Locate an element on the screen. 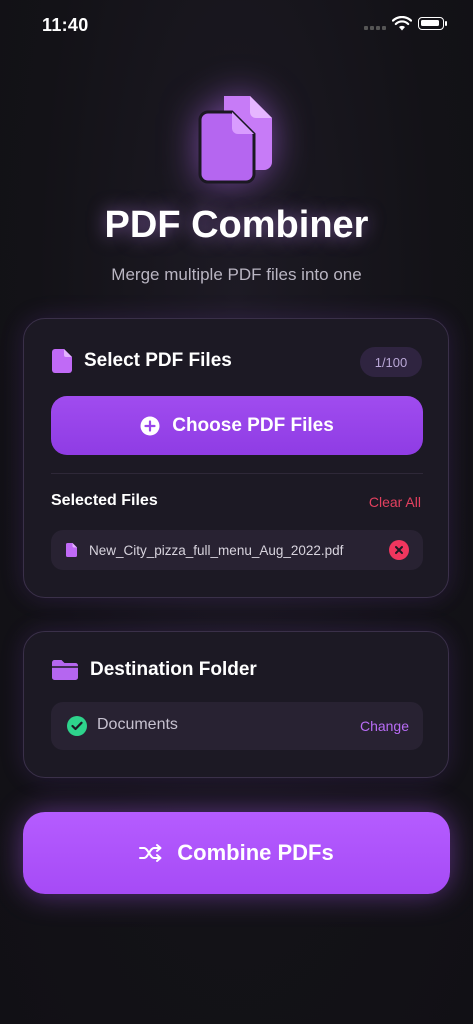 This screenshot has width=473, height=1024. select-files-header: Select PDF Files is located at coordinates (142, 361).